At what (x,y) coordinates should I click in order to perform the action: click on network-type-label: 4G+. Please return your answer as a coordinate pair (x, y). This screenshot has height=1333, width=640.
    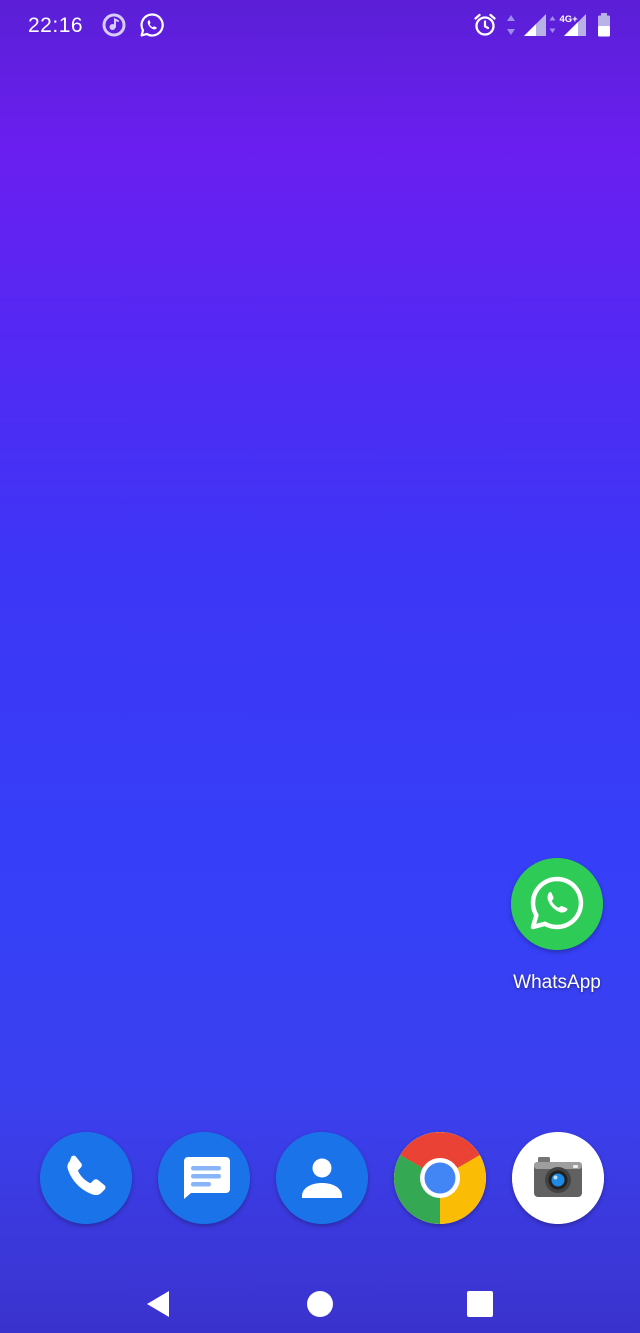
    Looking at the image, I should click on (569, 19).